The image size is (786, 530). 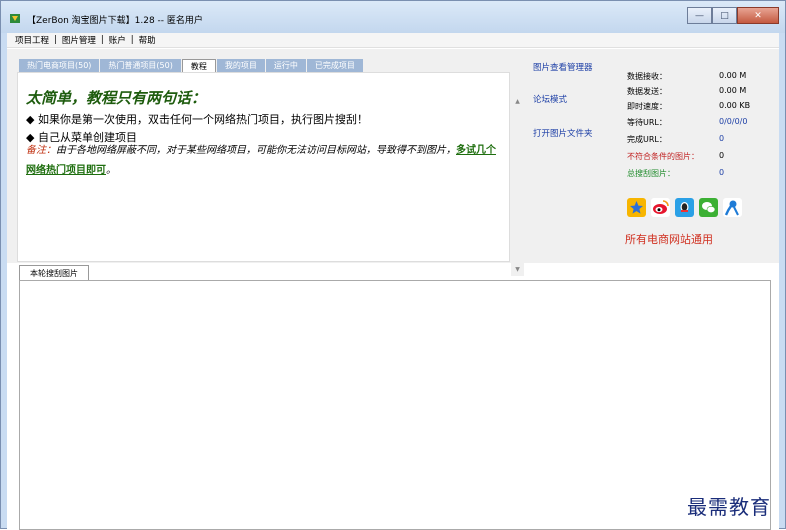 What do you see at coordinates (111, 170) in the screenshot?
I see `note-end: 。` at bounding box center [111, 170].